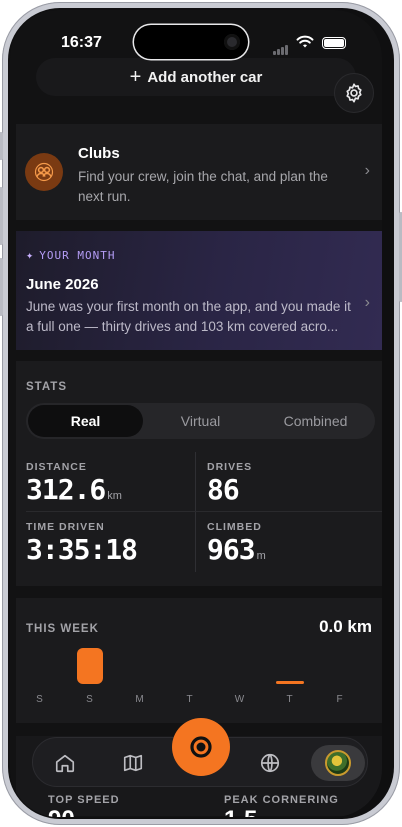  Describe the element at coordinates (85, 421) in the screenshot. I see `tab-real: Real` at that location.